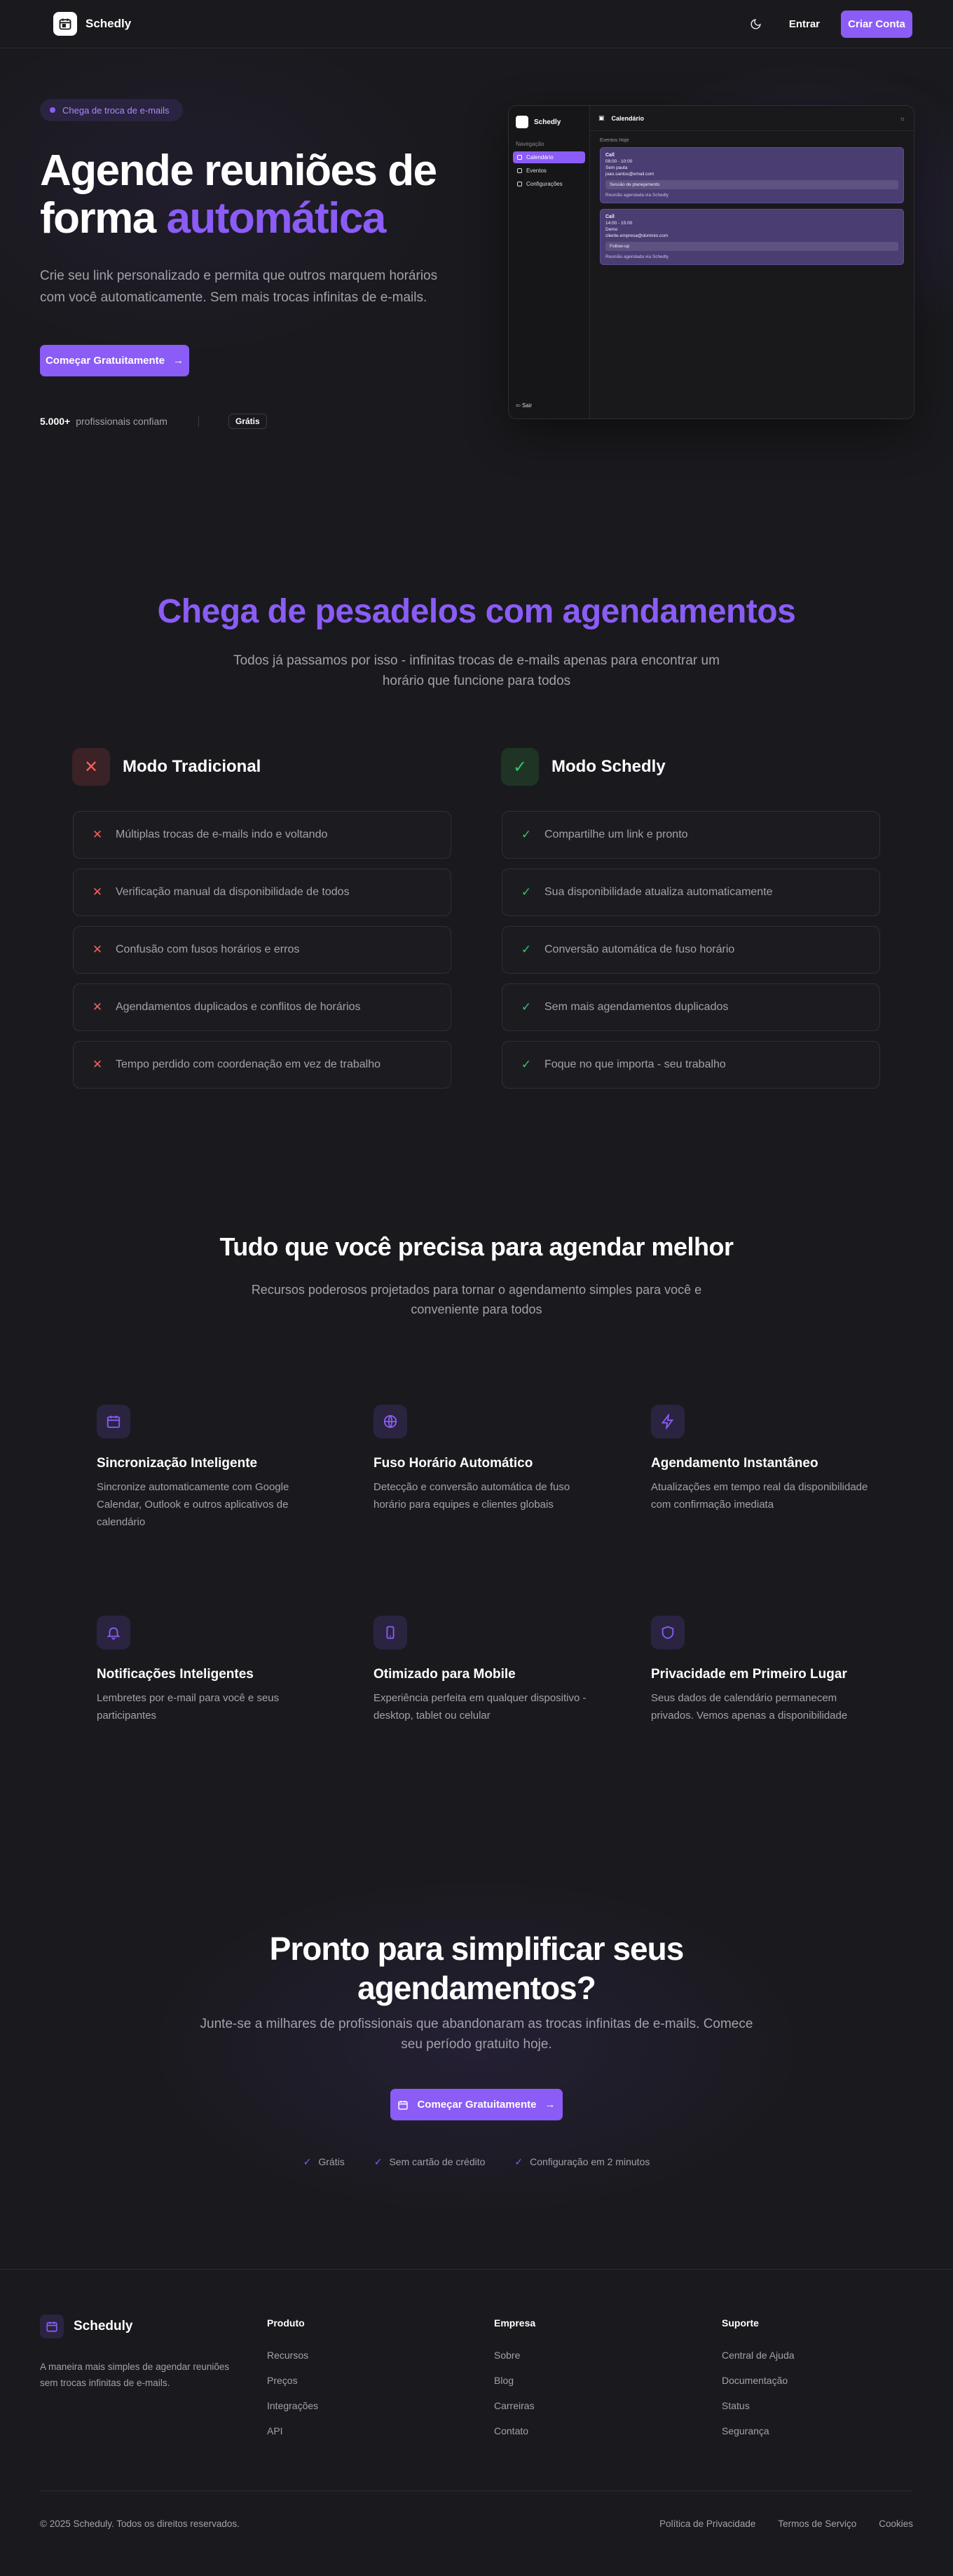 The image size is (953, 2576). I want to click on signup-button: Criar Conta, so click(876, 24).